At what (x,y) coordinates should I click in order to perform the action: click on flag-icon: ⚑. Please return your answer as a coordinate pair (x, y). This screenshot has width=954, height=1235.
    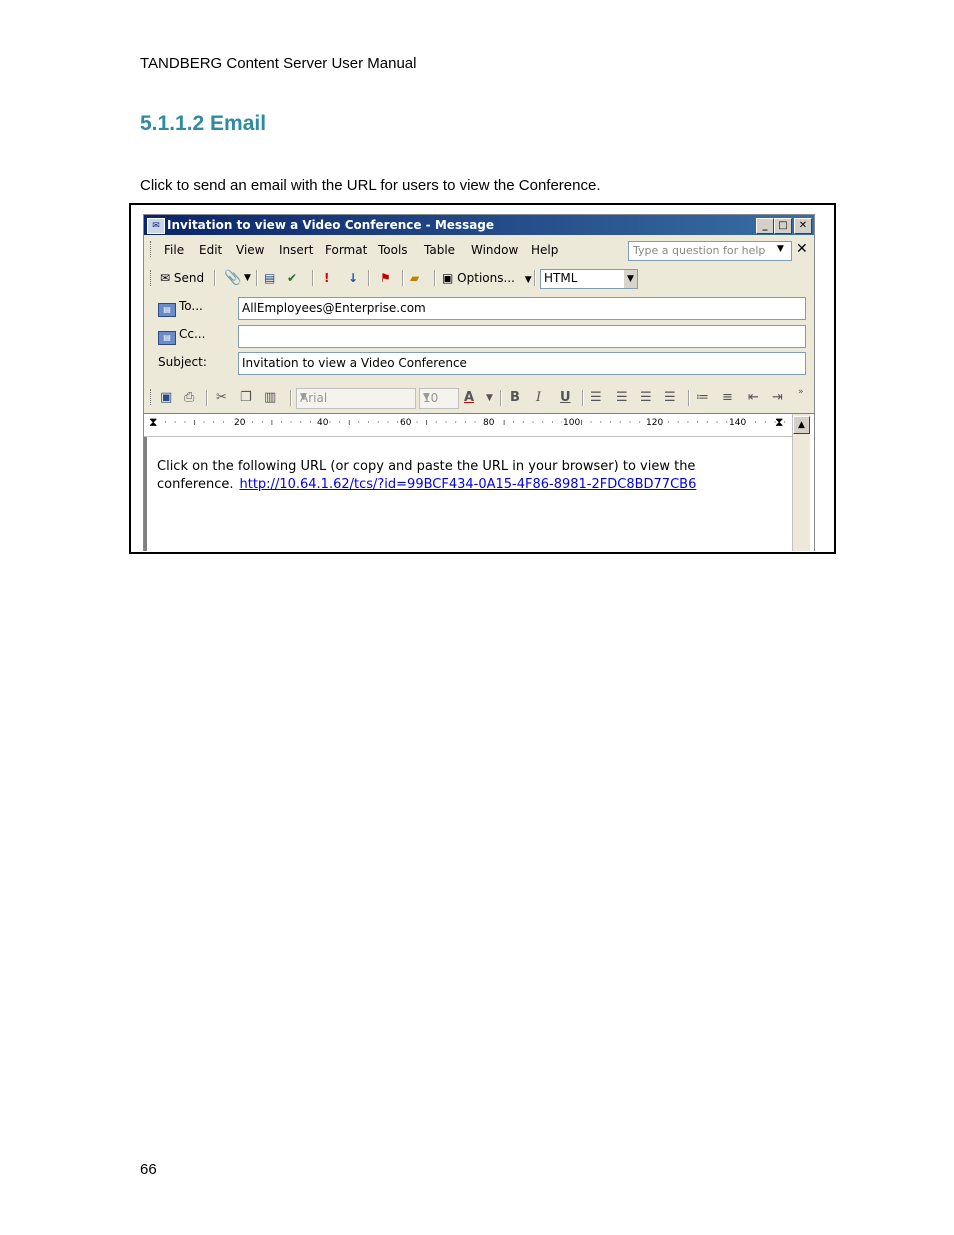
    Looking at the image, I should click on (385, 278).